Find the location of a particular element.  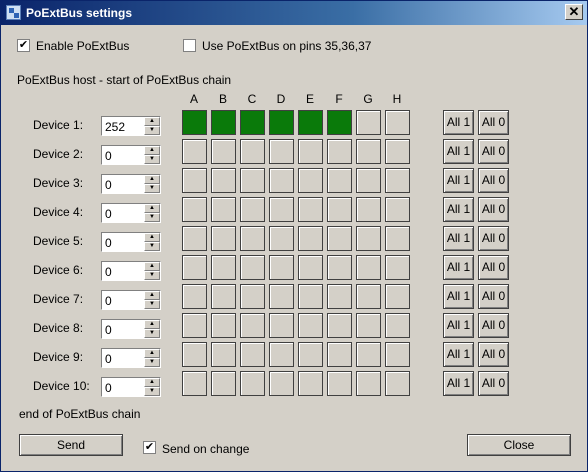

bit-toggle-device-5-c is located at coordinates (252, 238).